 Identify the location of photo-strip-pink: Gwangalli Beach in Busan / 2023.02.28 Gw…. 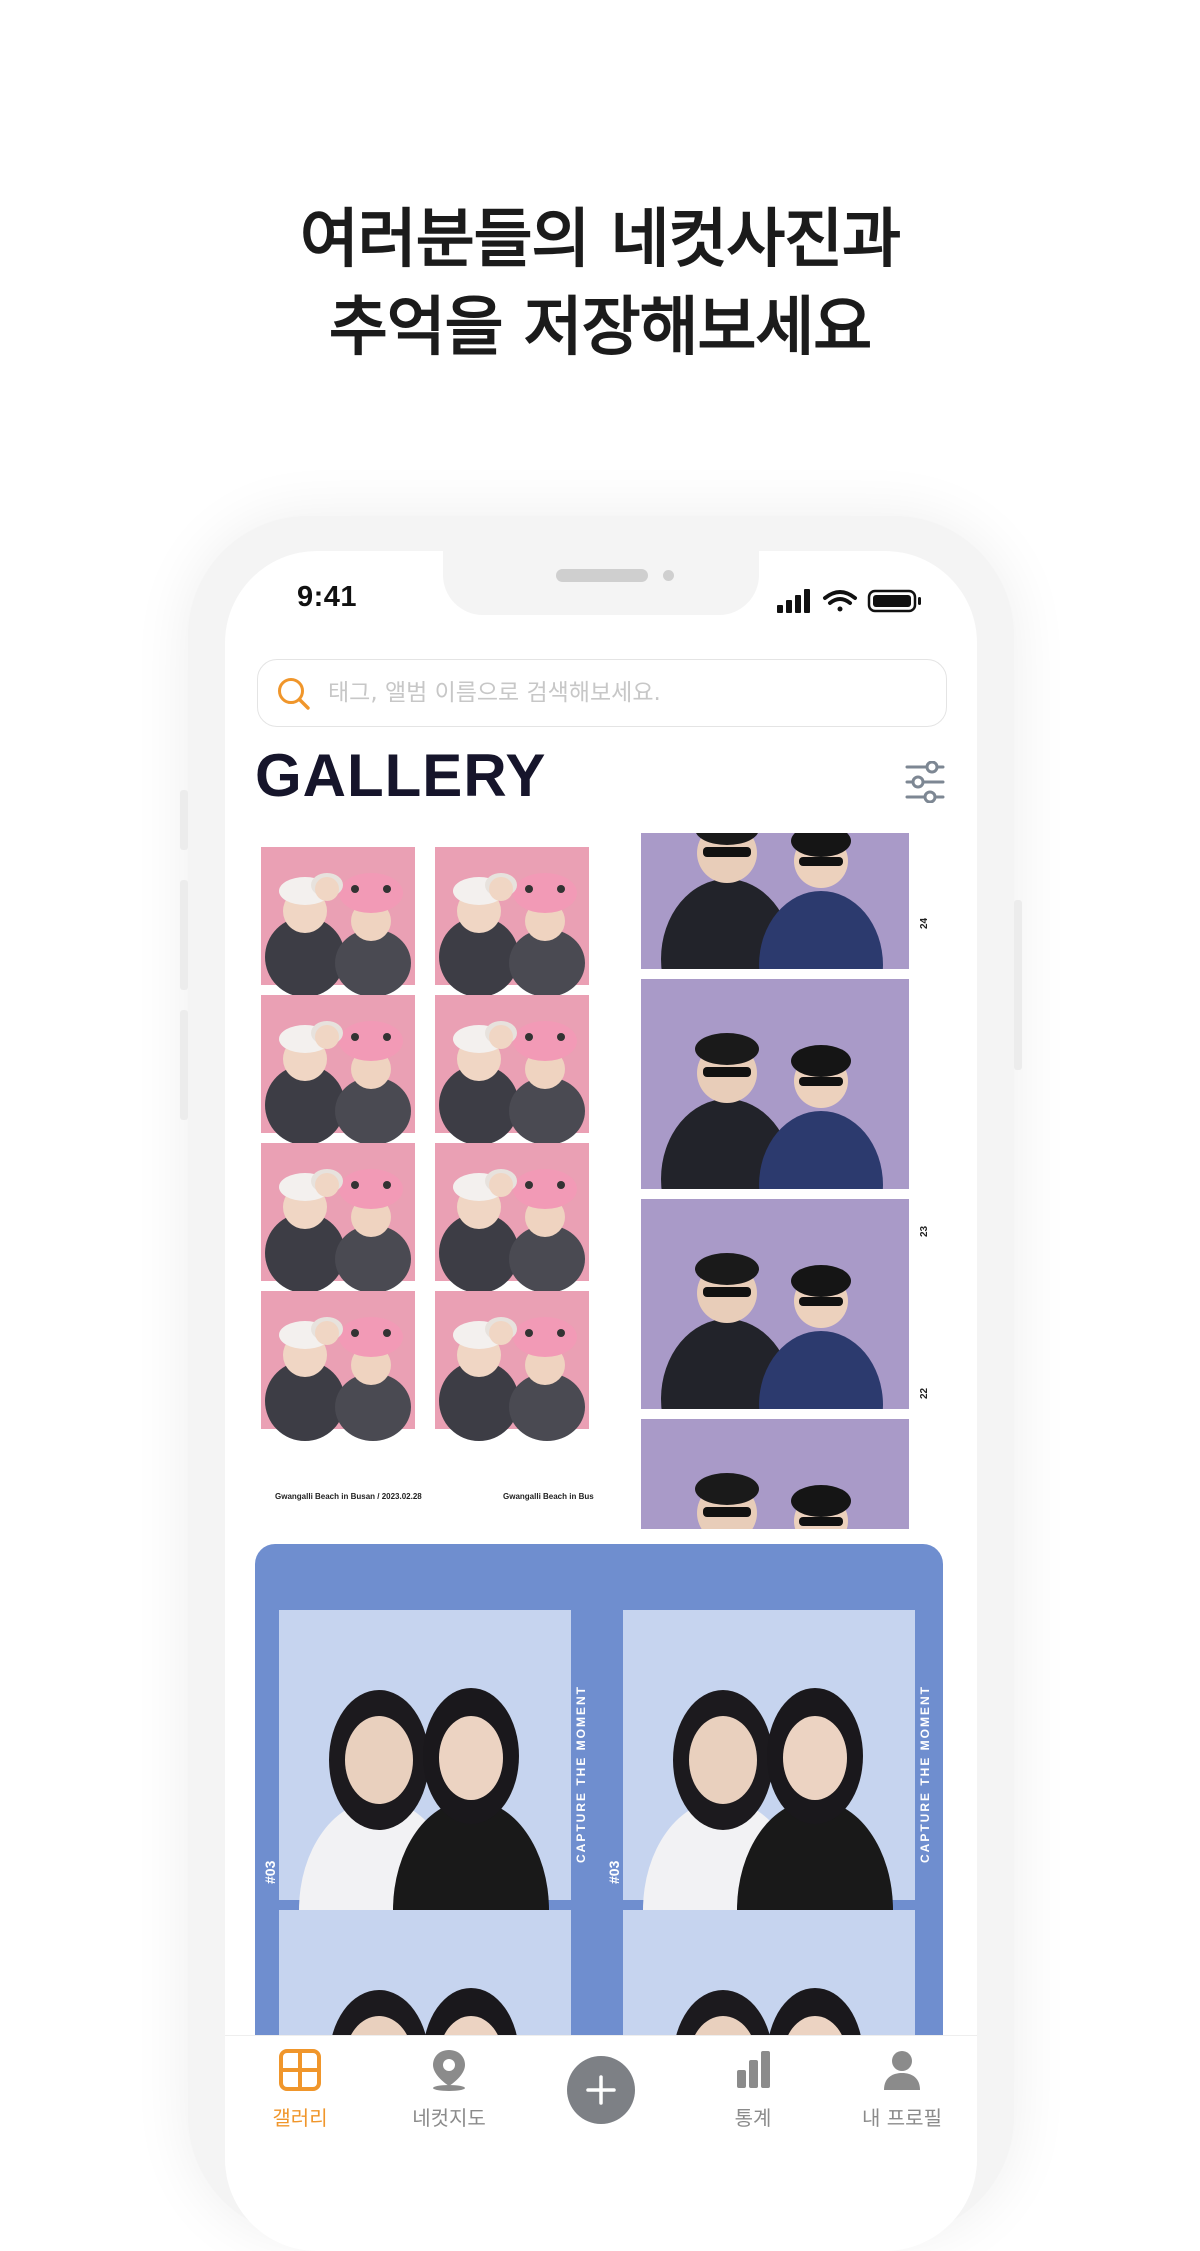
(428, 1182).